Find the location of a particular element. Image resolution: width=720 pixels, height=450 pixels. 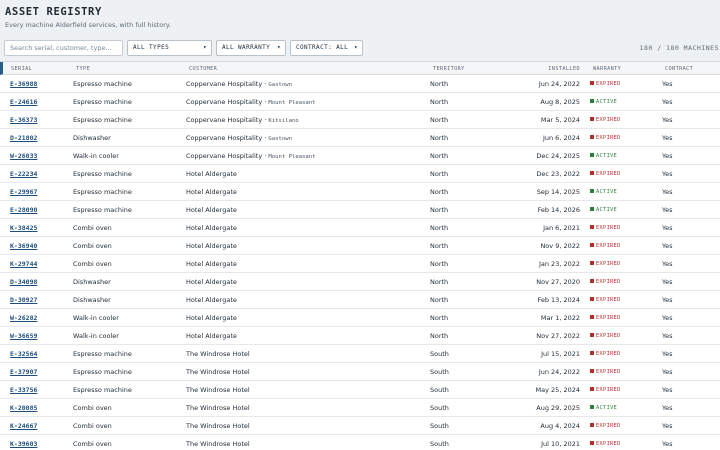

customer-name: Hotel Aldergate is located at coordinates (211, 192).